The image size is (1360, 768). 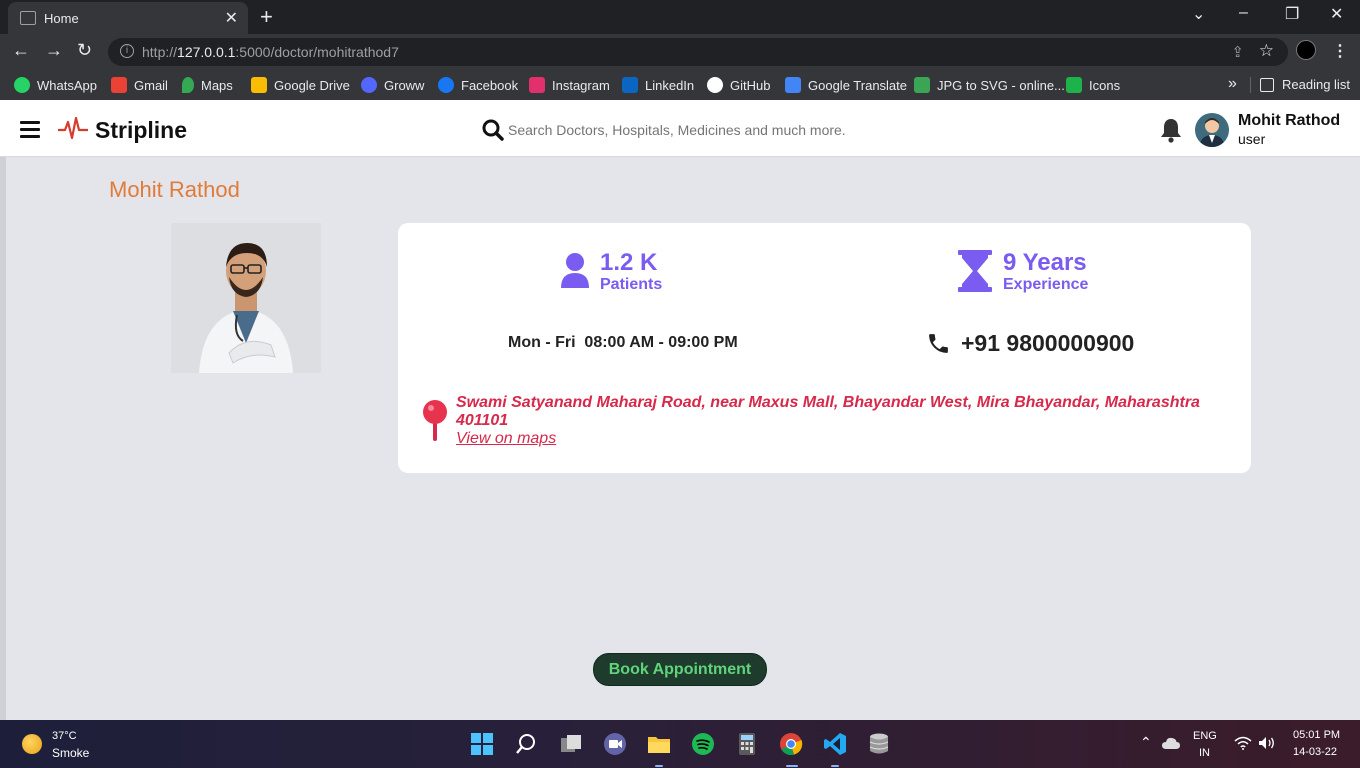 What do you see at coordinates (392, 85) in the screenshot?
I see `bookmark-groww: Groww` at bounding box center [392, 85].